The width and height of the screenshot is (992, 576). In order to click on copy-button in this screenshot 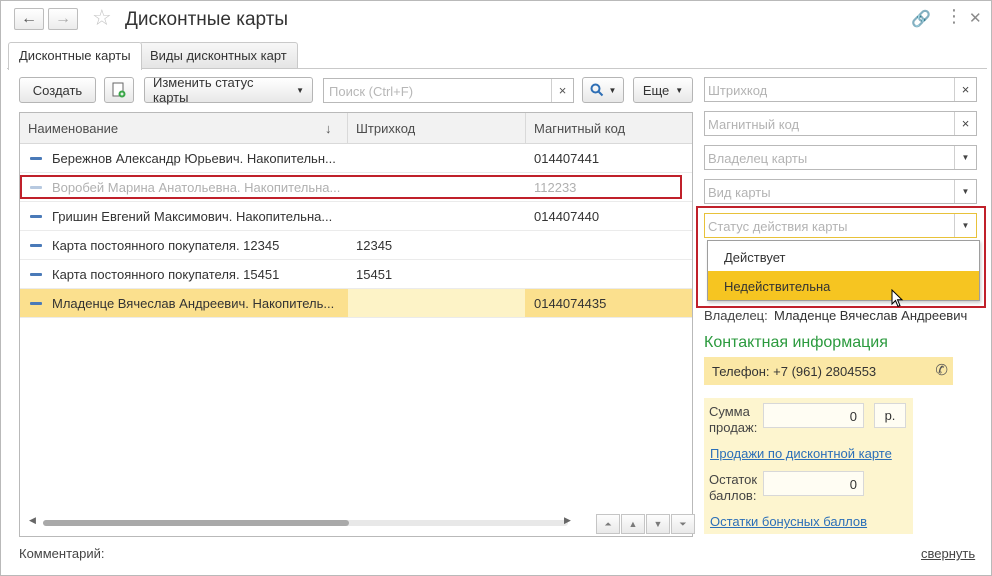, I will do `click(119, 90)`.